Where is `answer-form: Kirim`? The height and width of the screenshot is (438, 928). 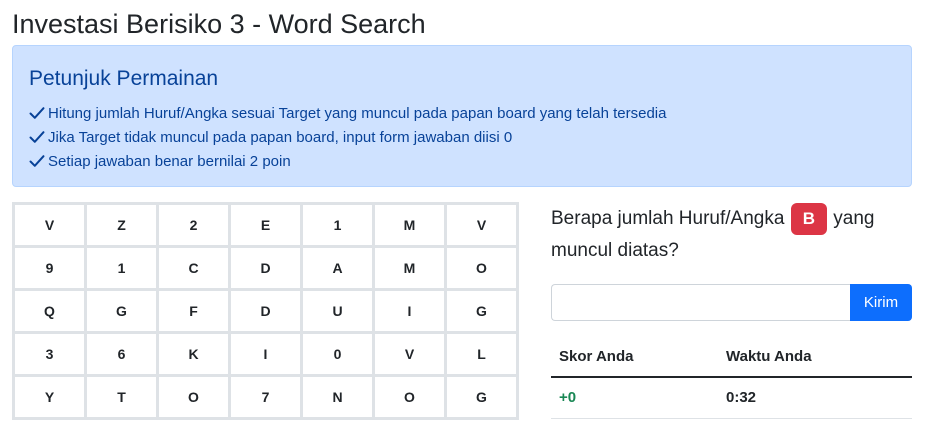
answer-form: Kirim is located at coordinates (731, 302).